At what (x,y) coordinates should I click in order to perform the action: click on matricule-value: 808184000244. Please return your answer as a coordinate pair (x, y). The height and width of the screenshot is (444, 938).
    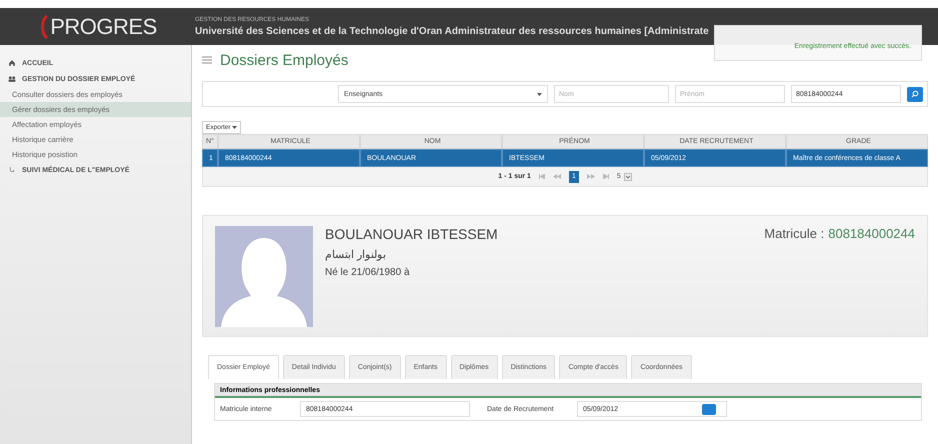
    Looking at the image, I should click on (871, 233).